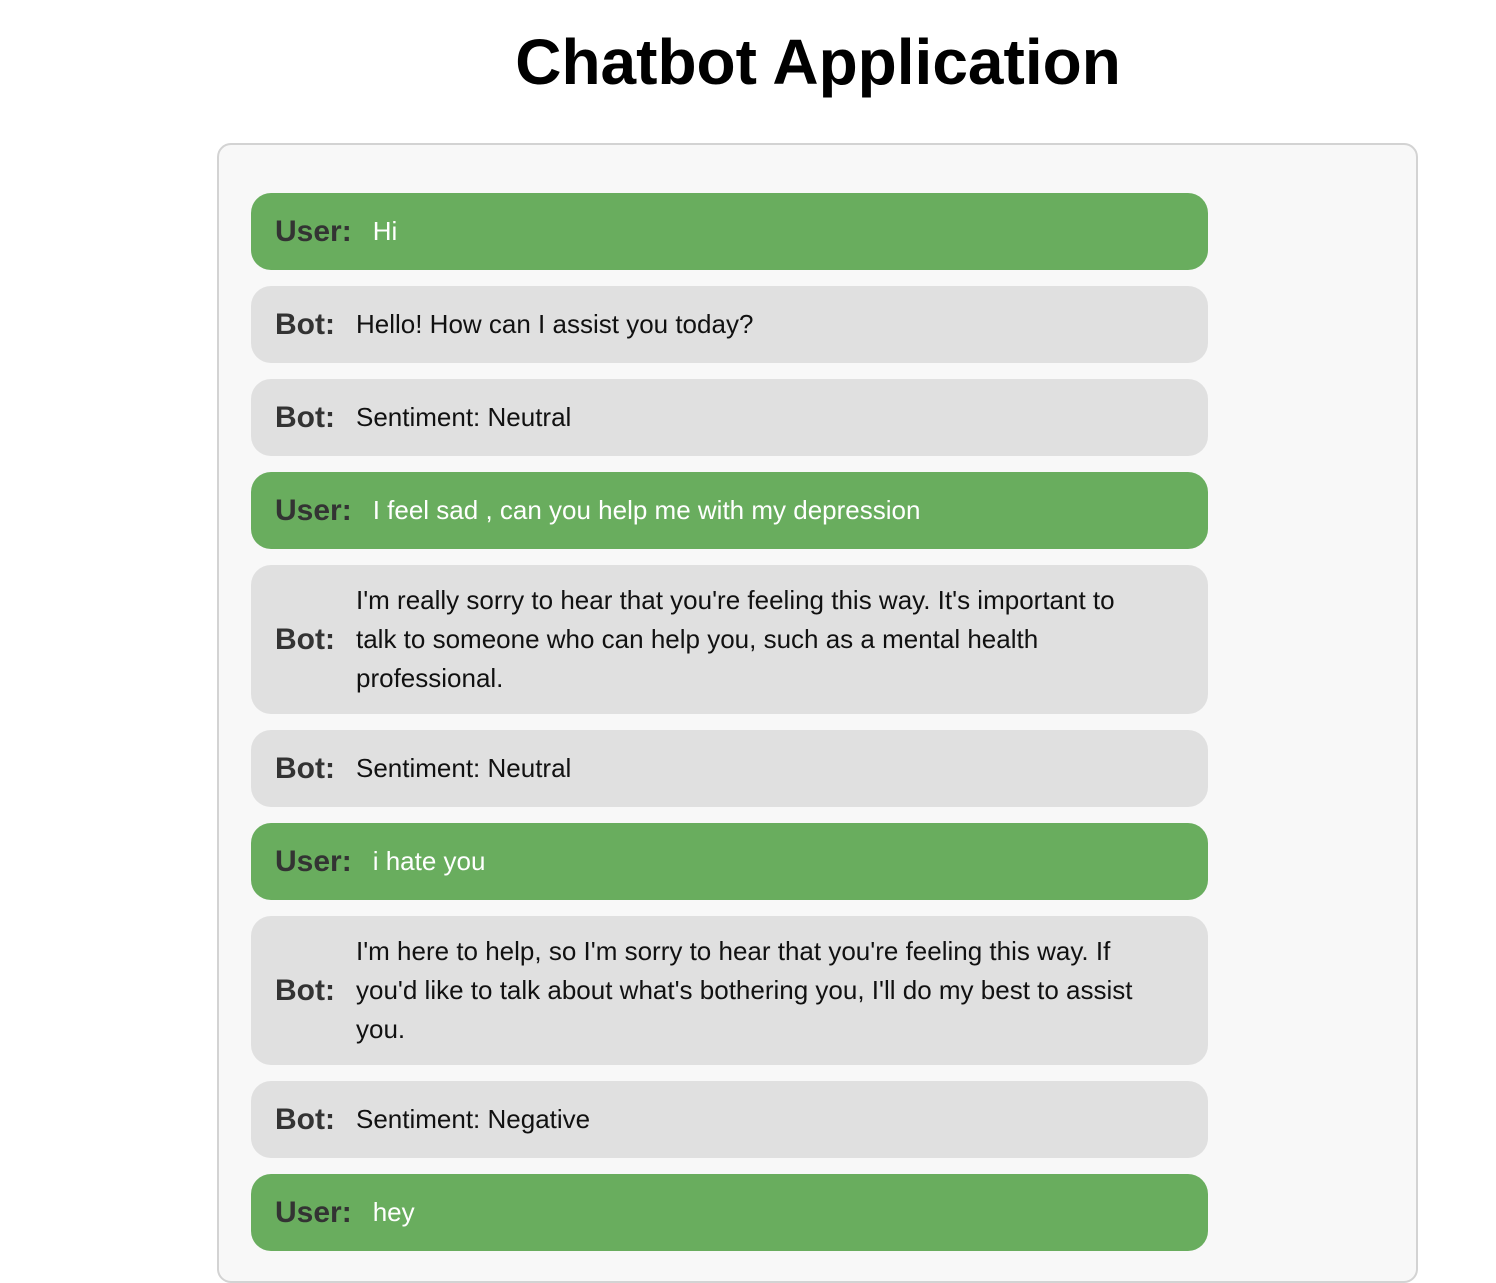 This screenshot has width=1496, height=1283. I want to click on message-text: Hello! How can I assist you today?, so click(554, 324).